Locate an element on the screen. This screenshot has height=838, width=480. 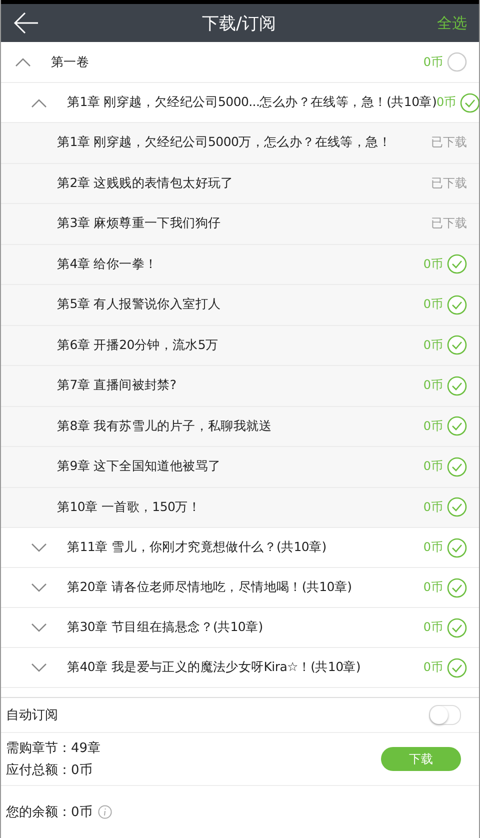
chapter-title: 第5章 有人报警说你入室打人 is located at coordinates (139, 305).